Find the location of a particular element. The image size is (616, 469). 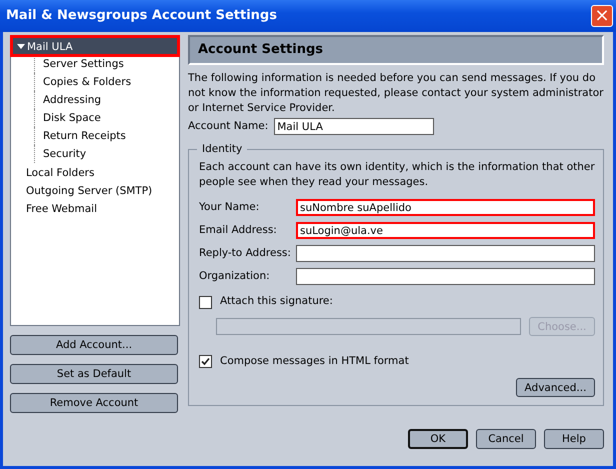

tree-item: Mail ULA is located at coordinates (95, 46).